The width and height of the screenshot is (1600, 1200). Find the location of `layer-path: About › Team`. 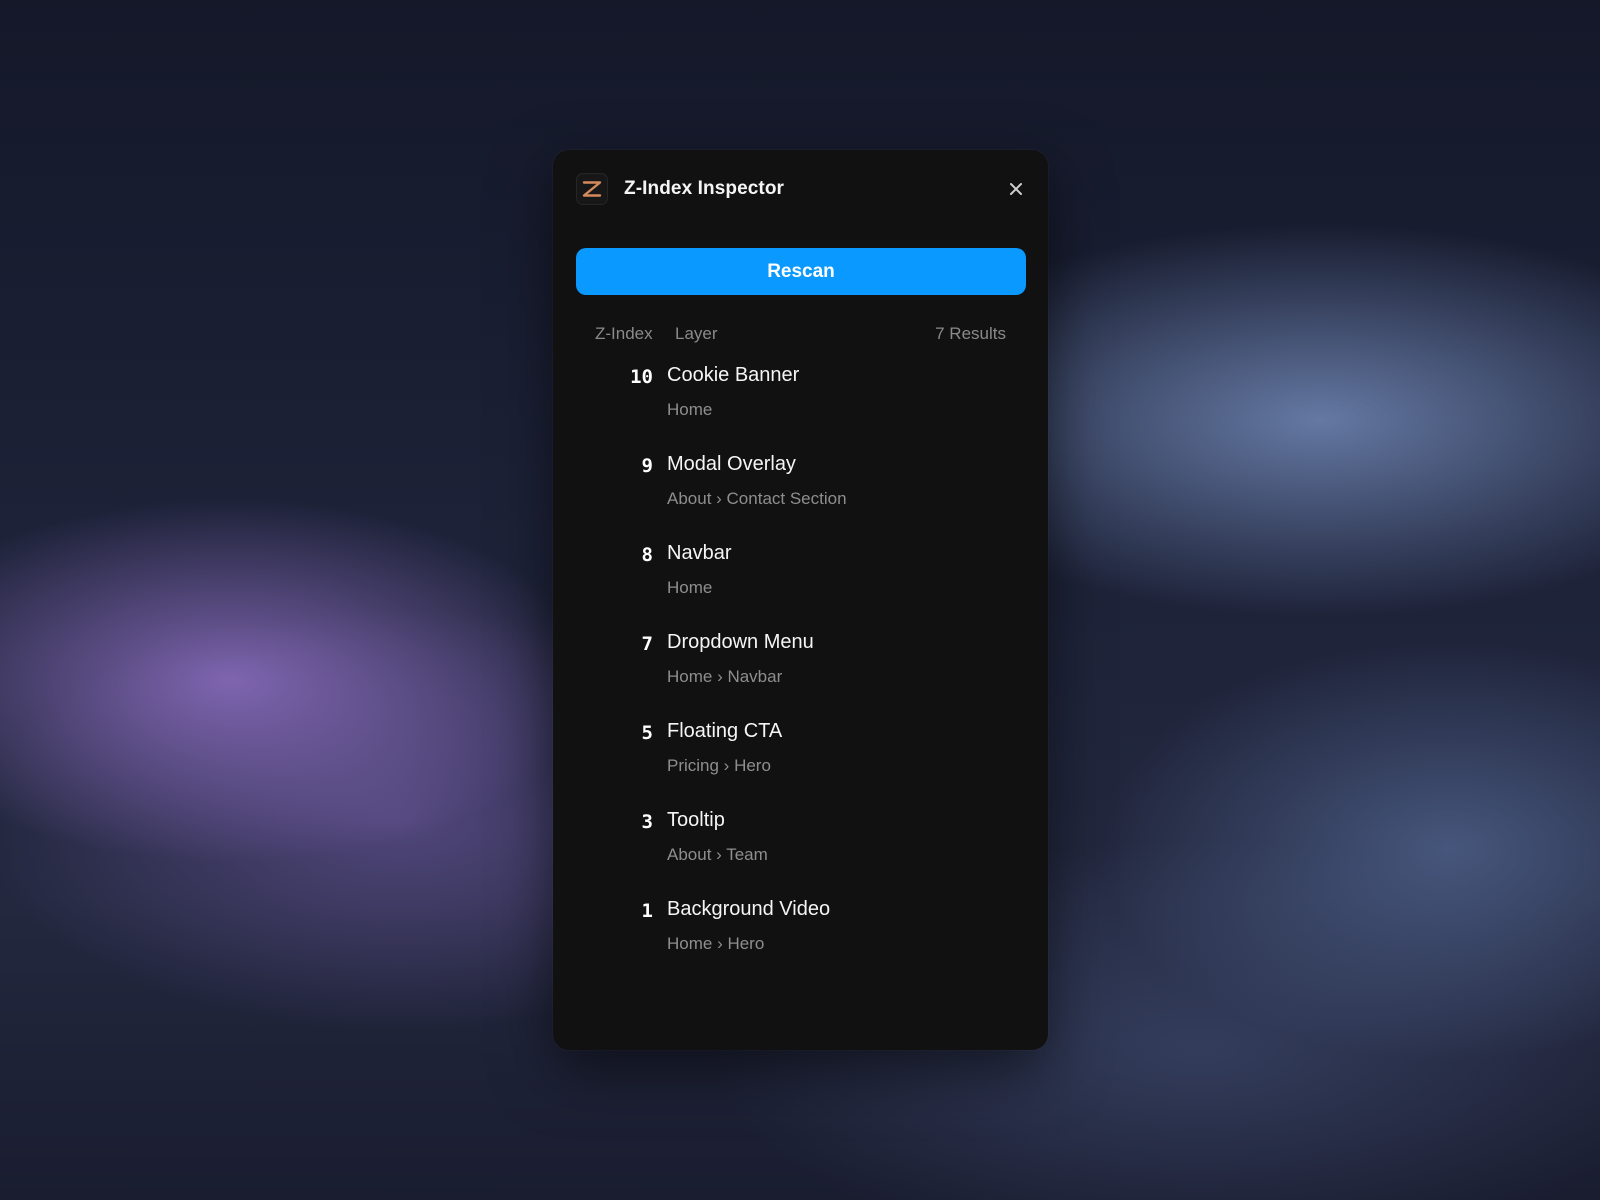

layer-path: About › Team is located at coordinates (717, 854).